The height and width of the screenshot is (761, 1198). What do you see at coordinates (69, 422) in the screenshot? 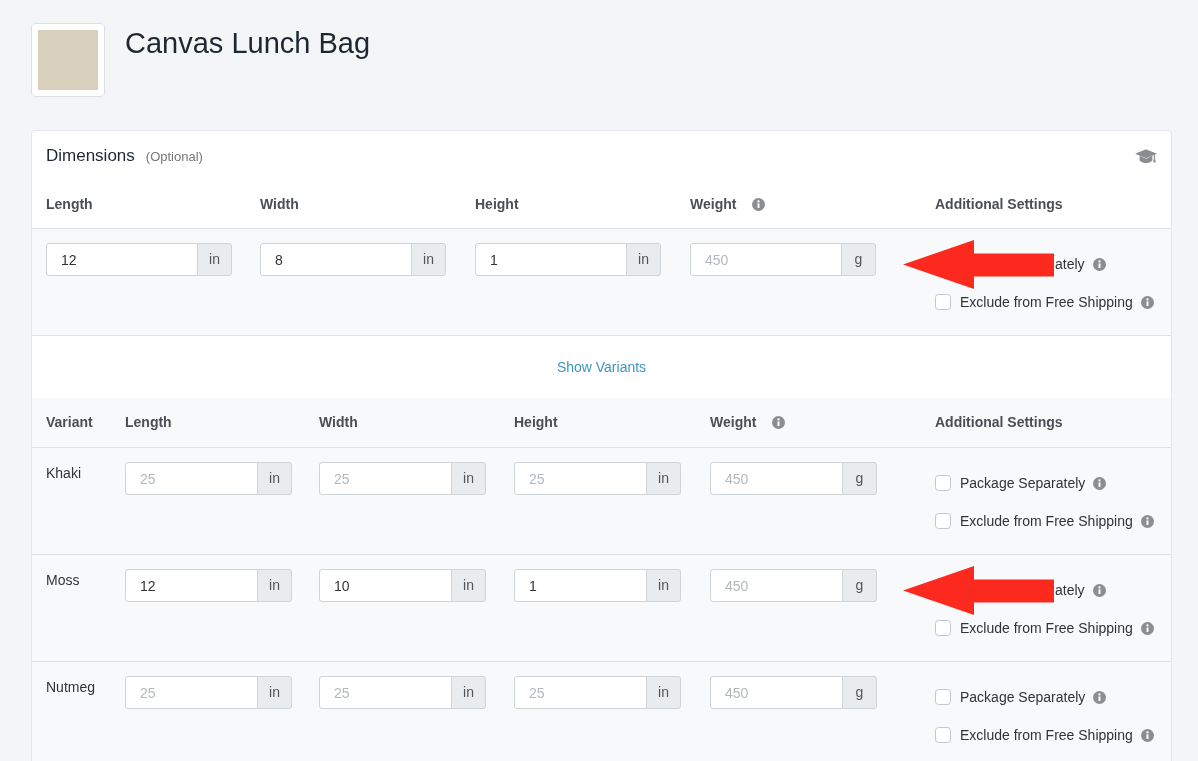
I see `column-header: Variant` at bounding box center [69, 422].